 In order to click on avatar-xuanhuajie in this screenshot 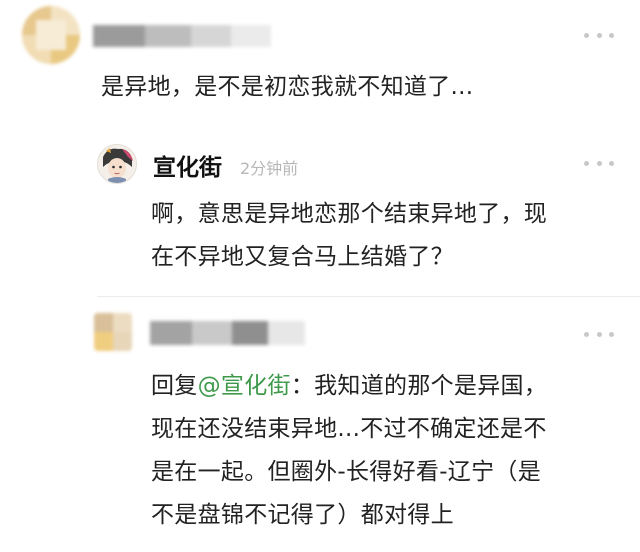, I will do `click(117, 164)`.